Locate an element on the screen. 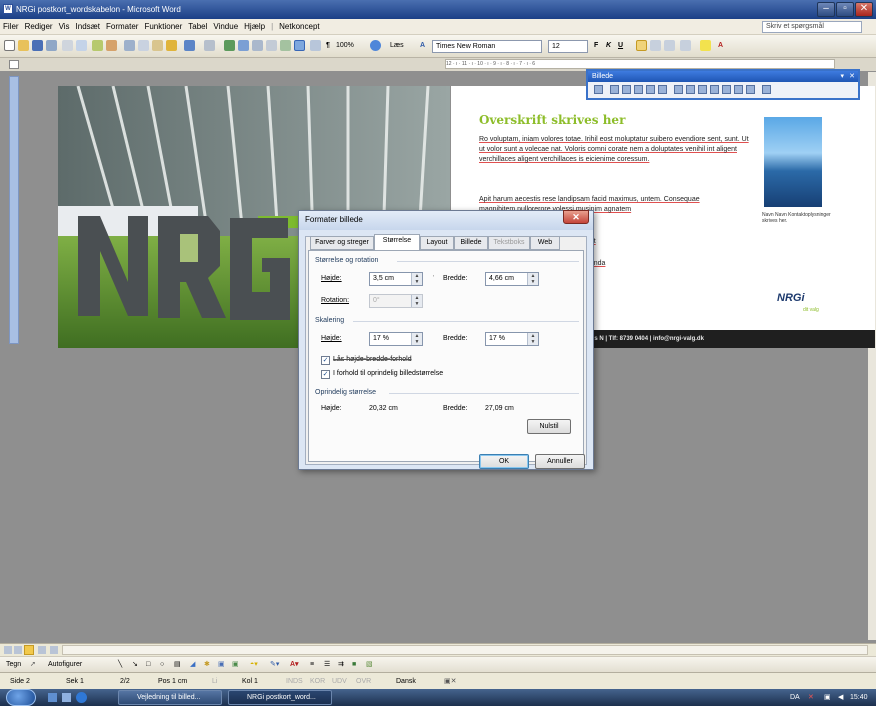 This screenshot has height=706, width=876. cut-icon is located at coordinates (129, 45).